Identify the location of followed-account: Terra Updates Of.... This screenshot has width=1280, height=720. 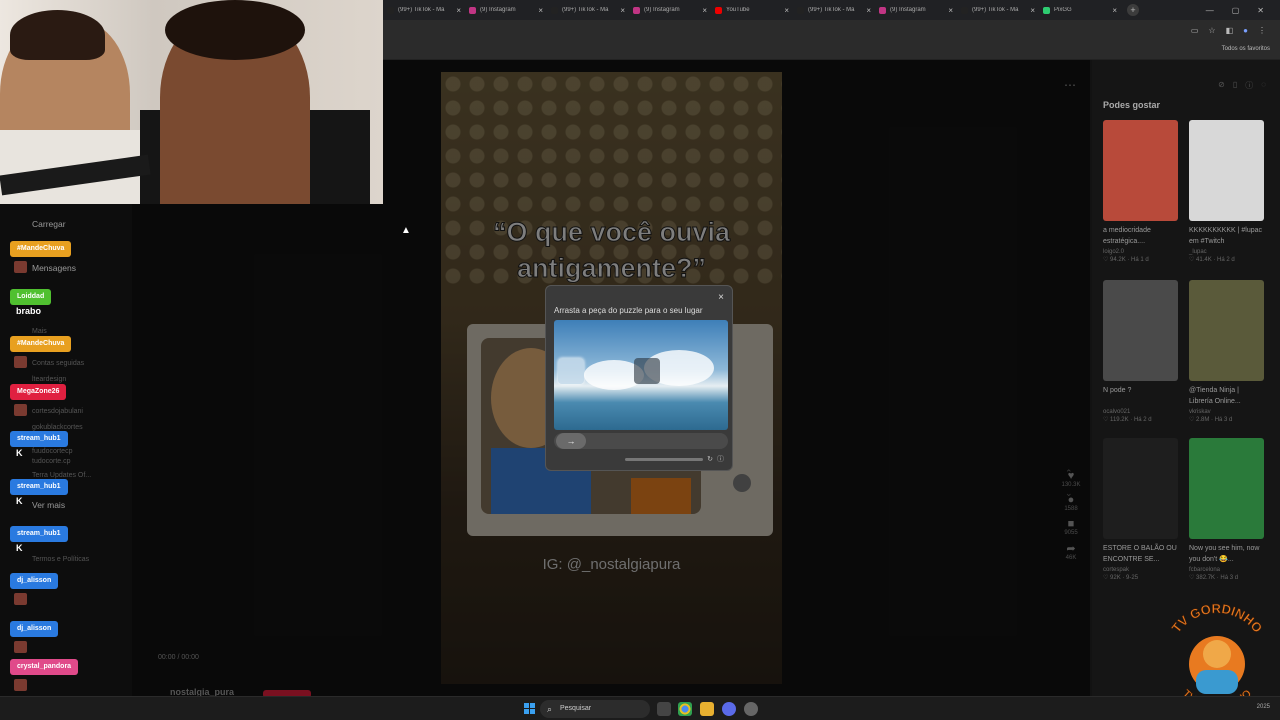
(61, 475).